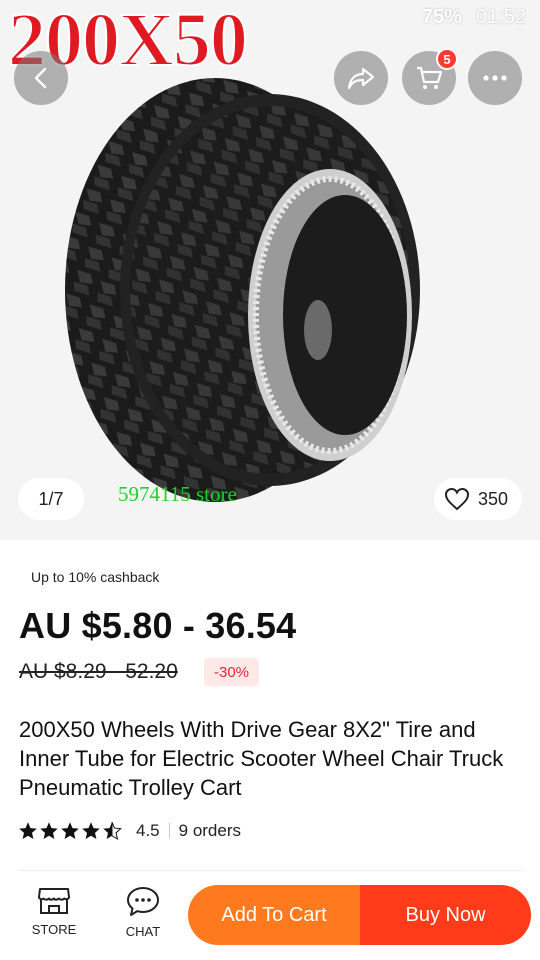  I want to click on add-to-cart-button: Add To Cart, so click(274, 915).